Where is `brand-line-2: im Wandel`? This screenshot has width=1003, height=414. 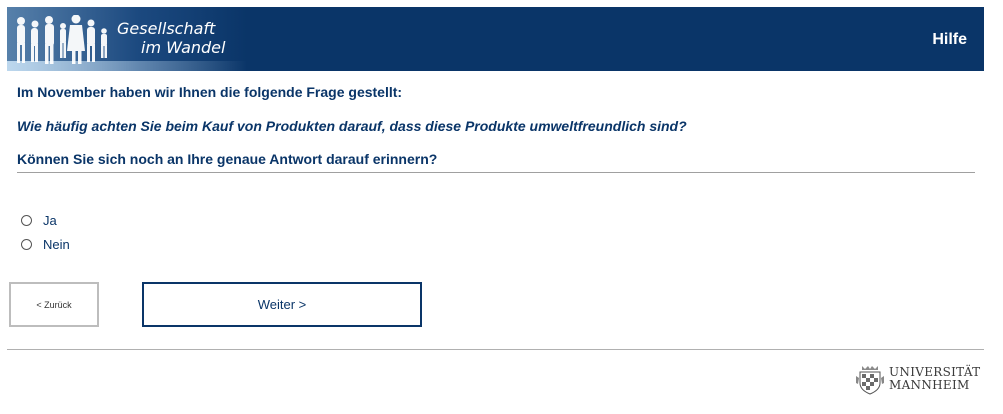
brand-line-2: im Wandel is located at coordinates (183, 47).